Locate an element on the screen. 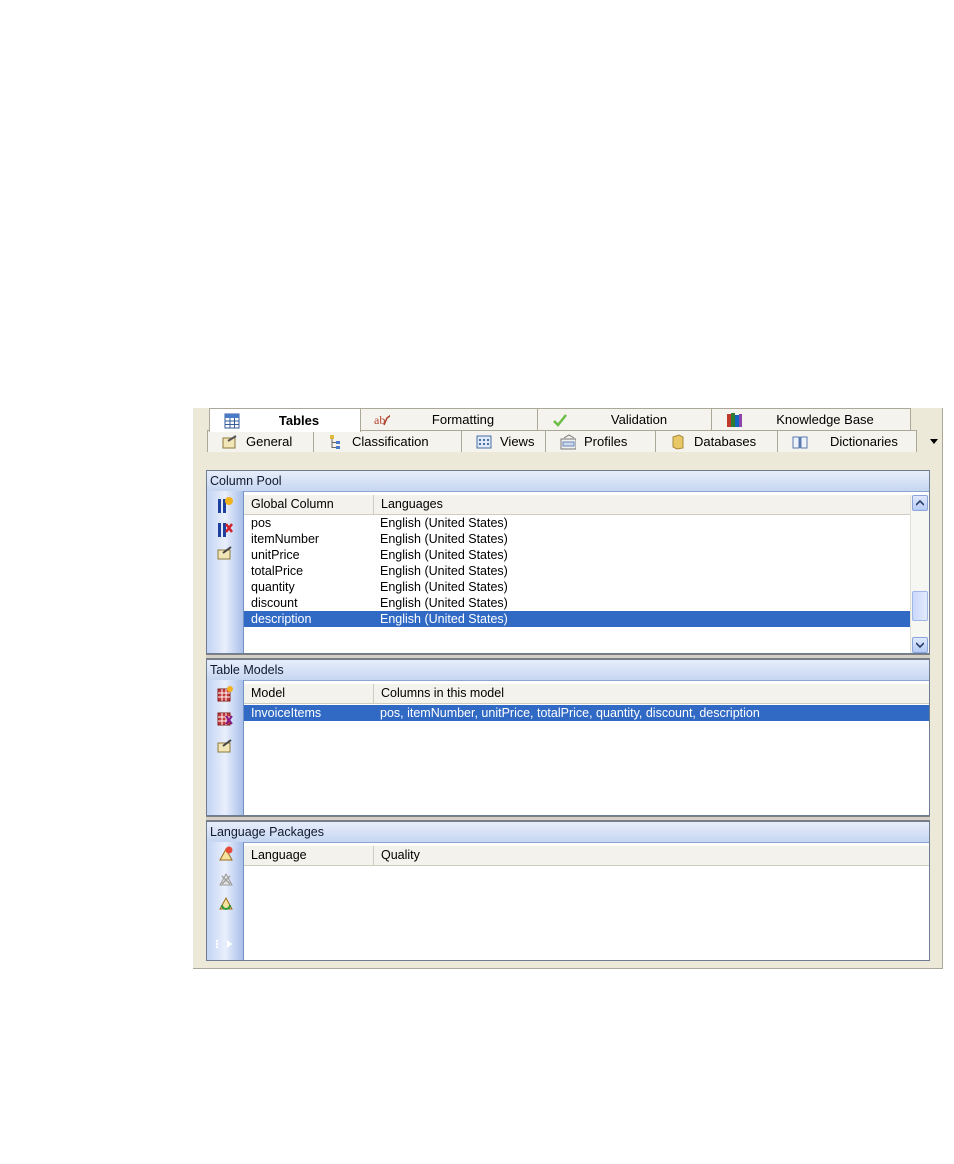  language-packages-toolbar is located at coordinates (225, 901).